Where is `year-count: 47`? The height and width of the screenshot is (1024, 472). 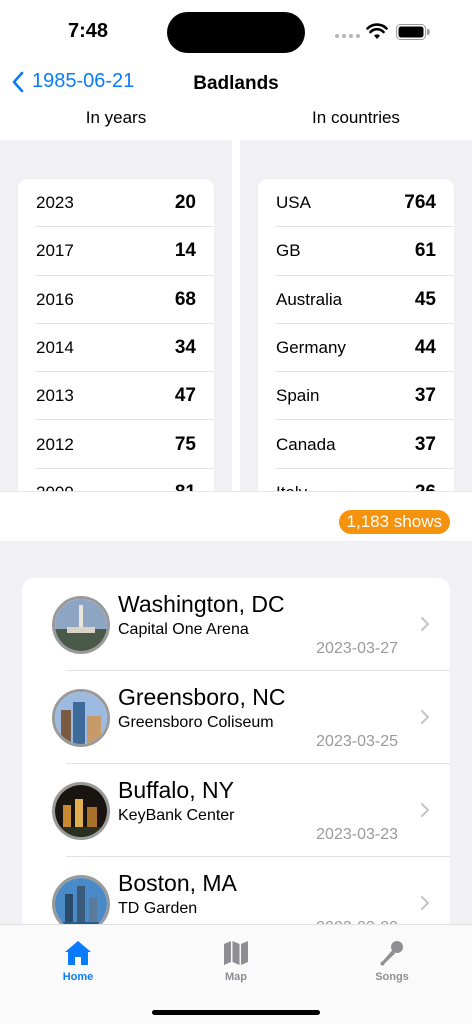 year-count: 47 is located at coordinates (185, 396).